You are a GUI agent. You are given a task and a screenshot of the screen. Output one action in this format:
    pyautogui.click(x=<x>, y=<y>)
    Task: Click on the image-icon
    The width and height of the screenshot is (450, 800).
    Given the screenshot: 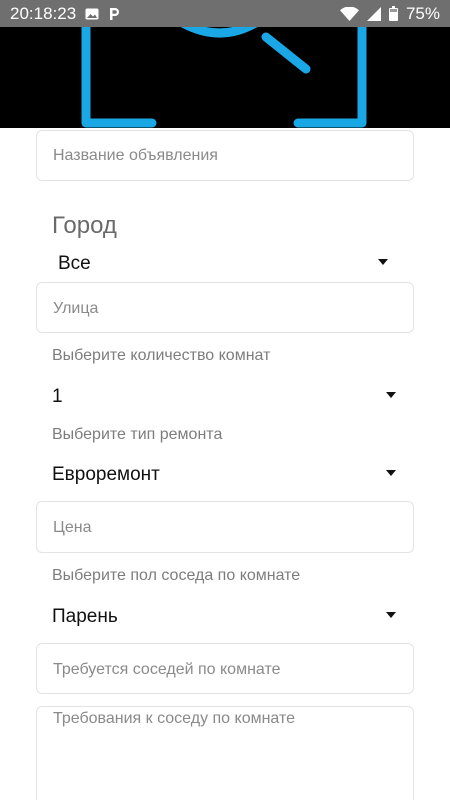 What is the action you would take?
    pyautogui.click(x=92, y=14)
    